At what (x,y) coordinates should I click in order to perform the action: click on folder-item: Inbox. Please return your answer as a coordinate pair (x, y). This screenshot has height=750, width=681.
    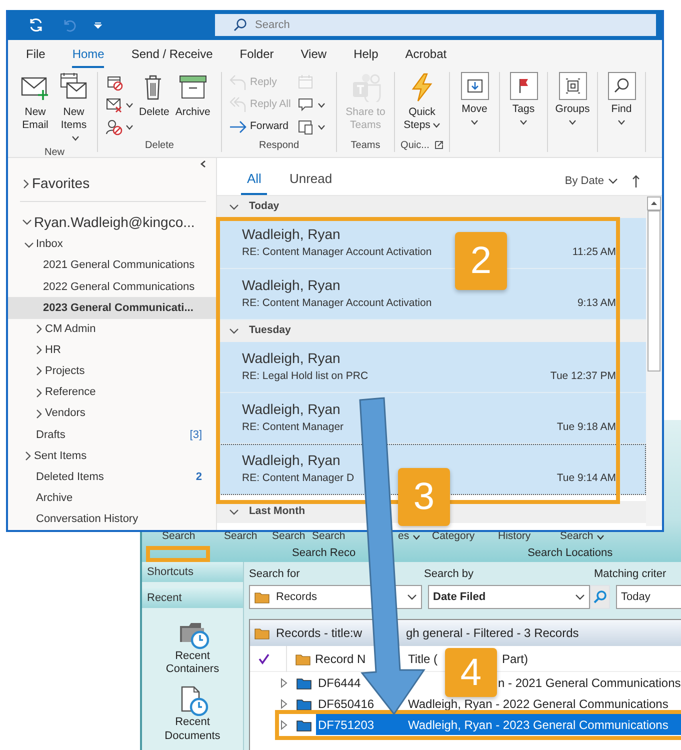
    Looking at the image, I should click on (112, 245).